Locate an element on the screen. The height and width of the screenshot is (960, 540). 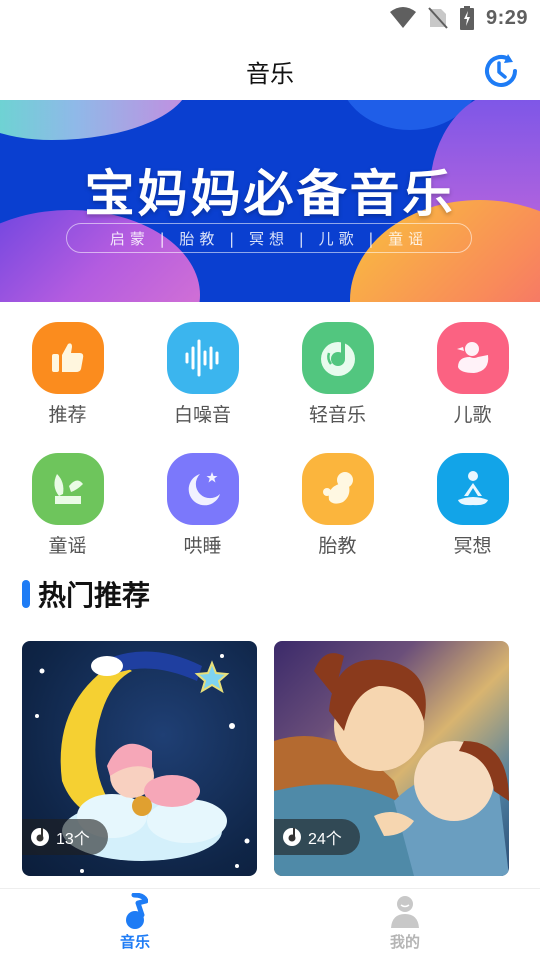
thumbs-up-icon is located at coordinates (67, 358).